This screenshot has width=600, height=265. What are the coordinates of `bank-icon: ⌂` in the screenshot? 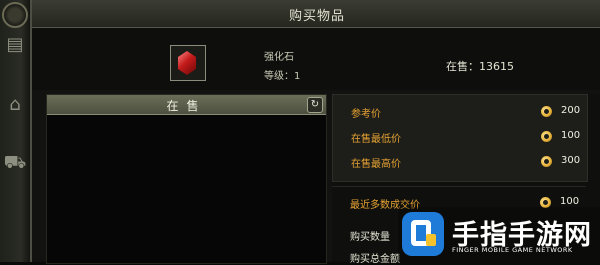 It's located at (15, 112).